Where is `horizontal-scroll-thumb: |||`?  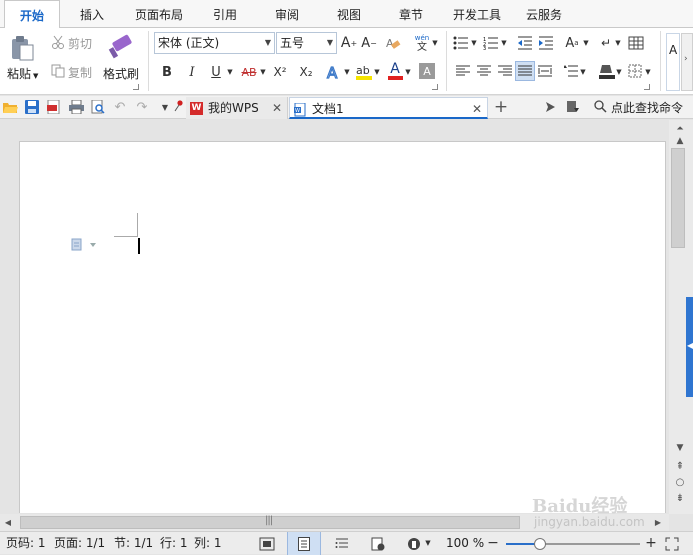 horizontal-scroll-thumb: ||| is located at coordinates (270, 522).